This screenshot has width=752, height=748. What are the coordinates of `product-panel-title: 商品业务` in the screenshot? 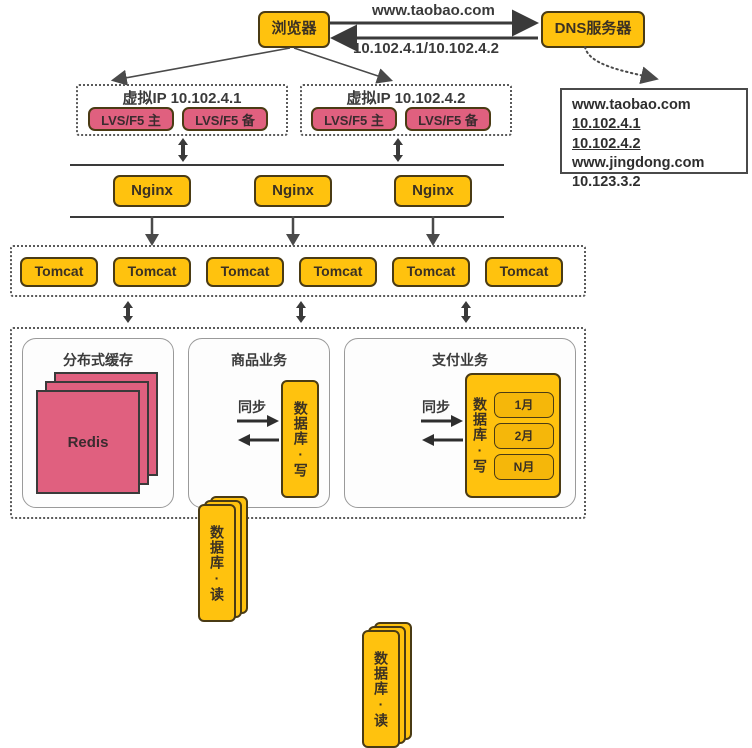 It's located at (259, 360).